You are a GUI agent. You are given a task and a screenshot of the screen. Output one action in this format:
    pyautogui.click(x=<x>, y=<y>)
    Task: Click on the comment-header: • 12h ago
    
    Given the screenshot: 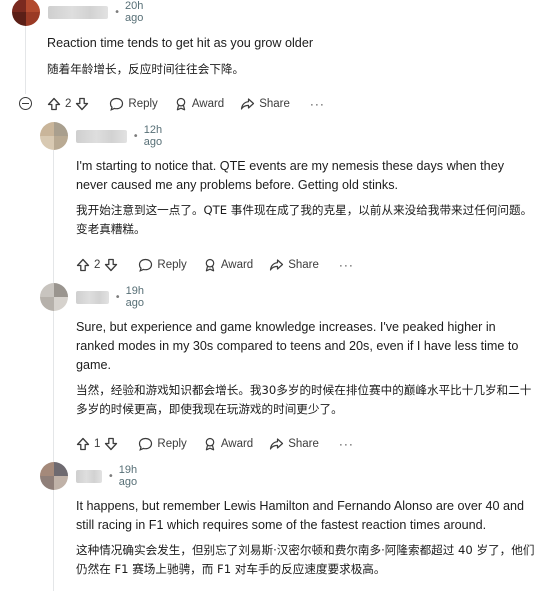 What is the action you would take?
    pyautogui.click(x=107, y=136)
    